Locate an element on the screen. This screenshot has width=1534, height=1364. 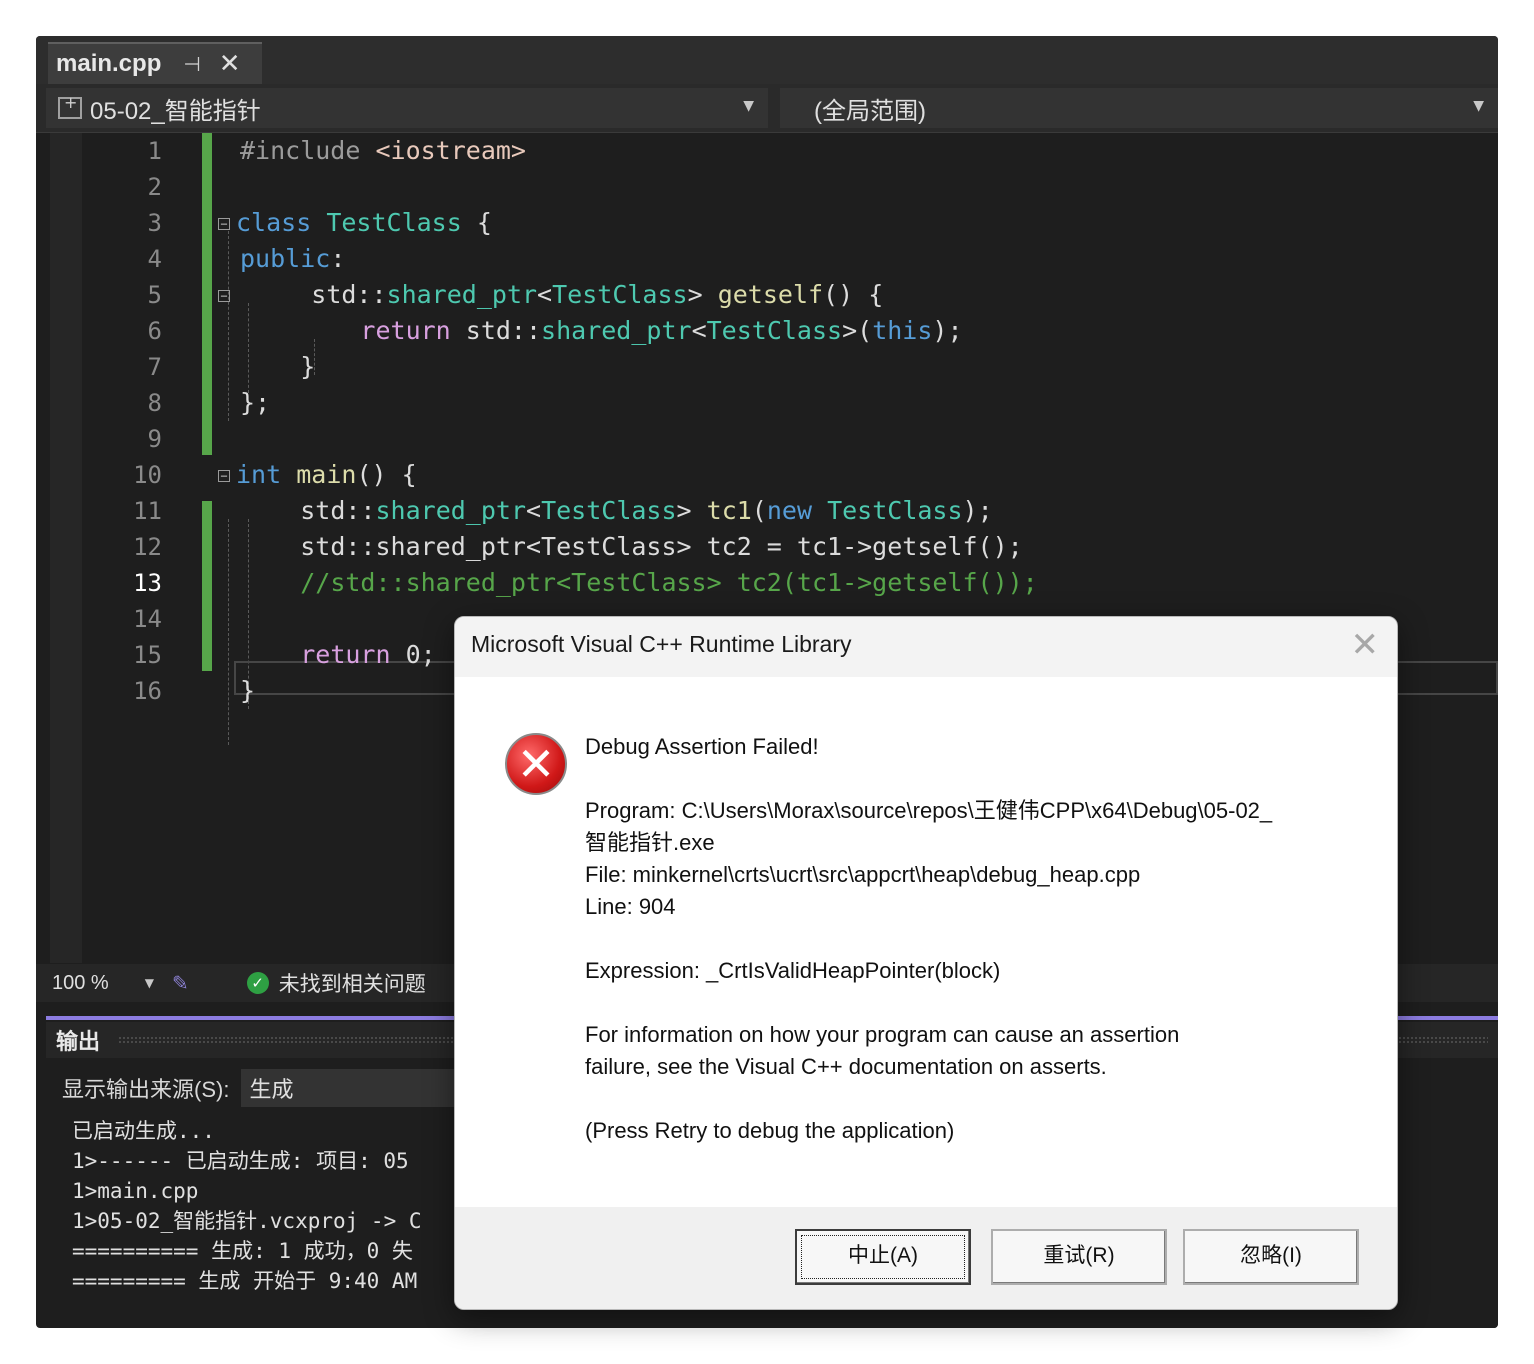
check-icon: ✓ is located at coordinates (257, 983).